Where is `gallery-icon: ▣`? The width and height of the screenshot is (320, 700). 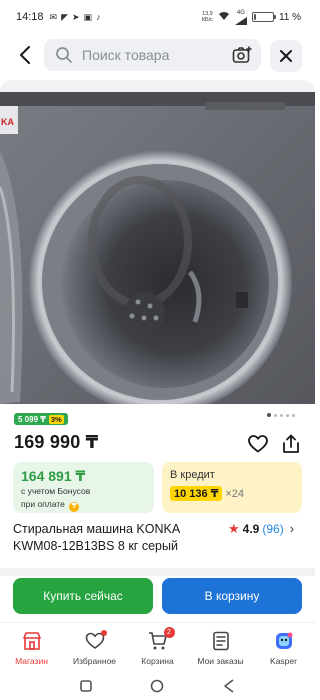
gallery-icon: ▣ is located at coordinates (88, 17).